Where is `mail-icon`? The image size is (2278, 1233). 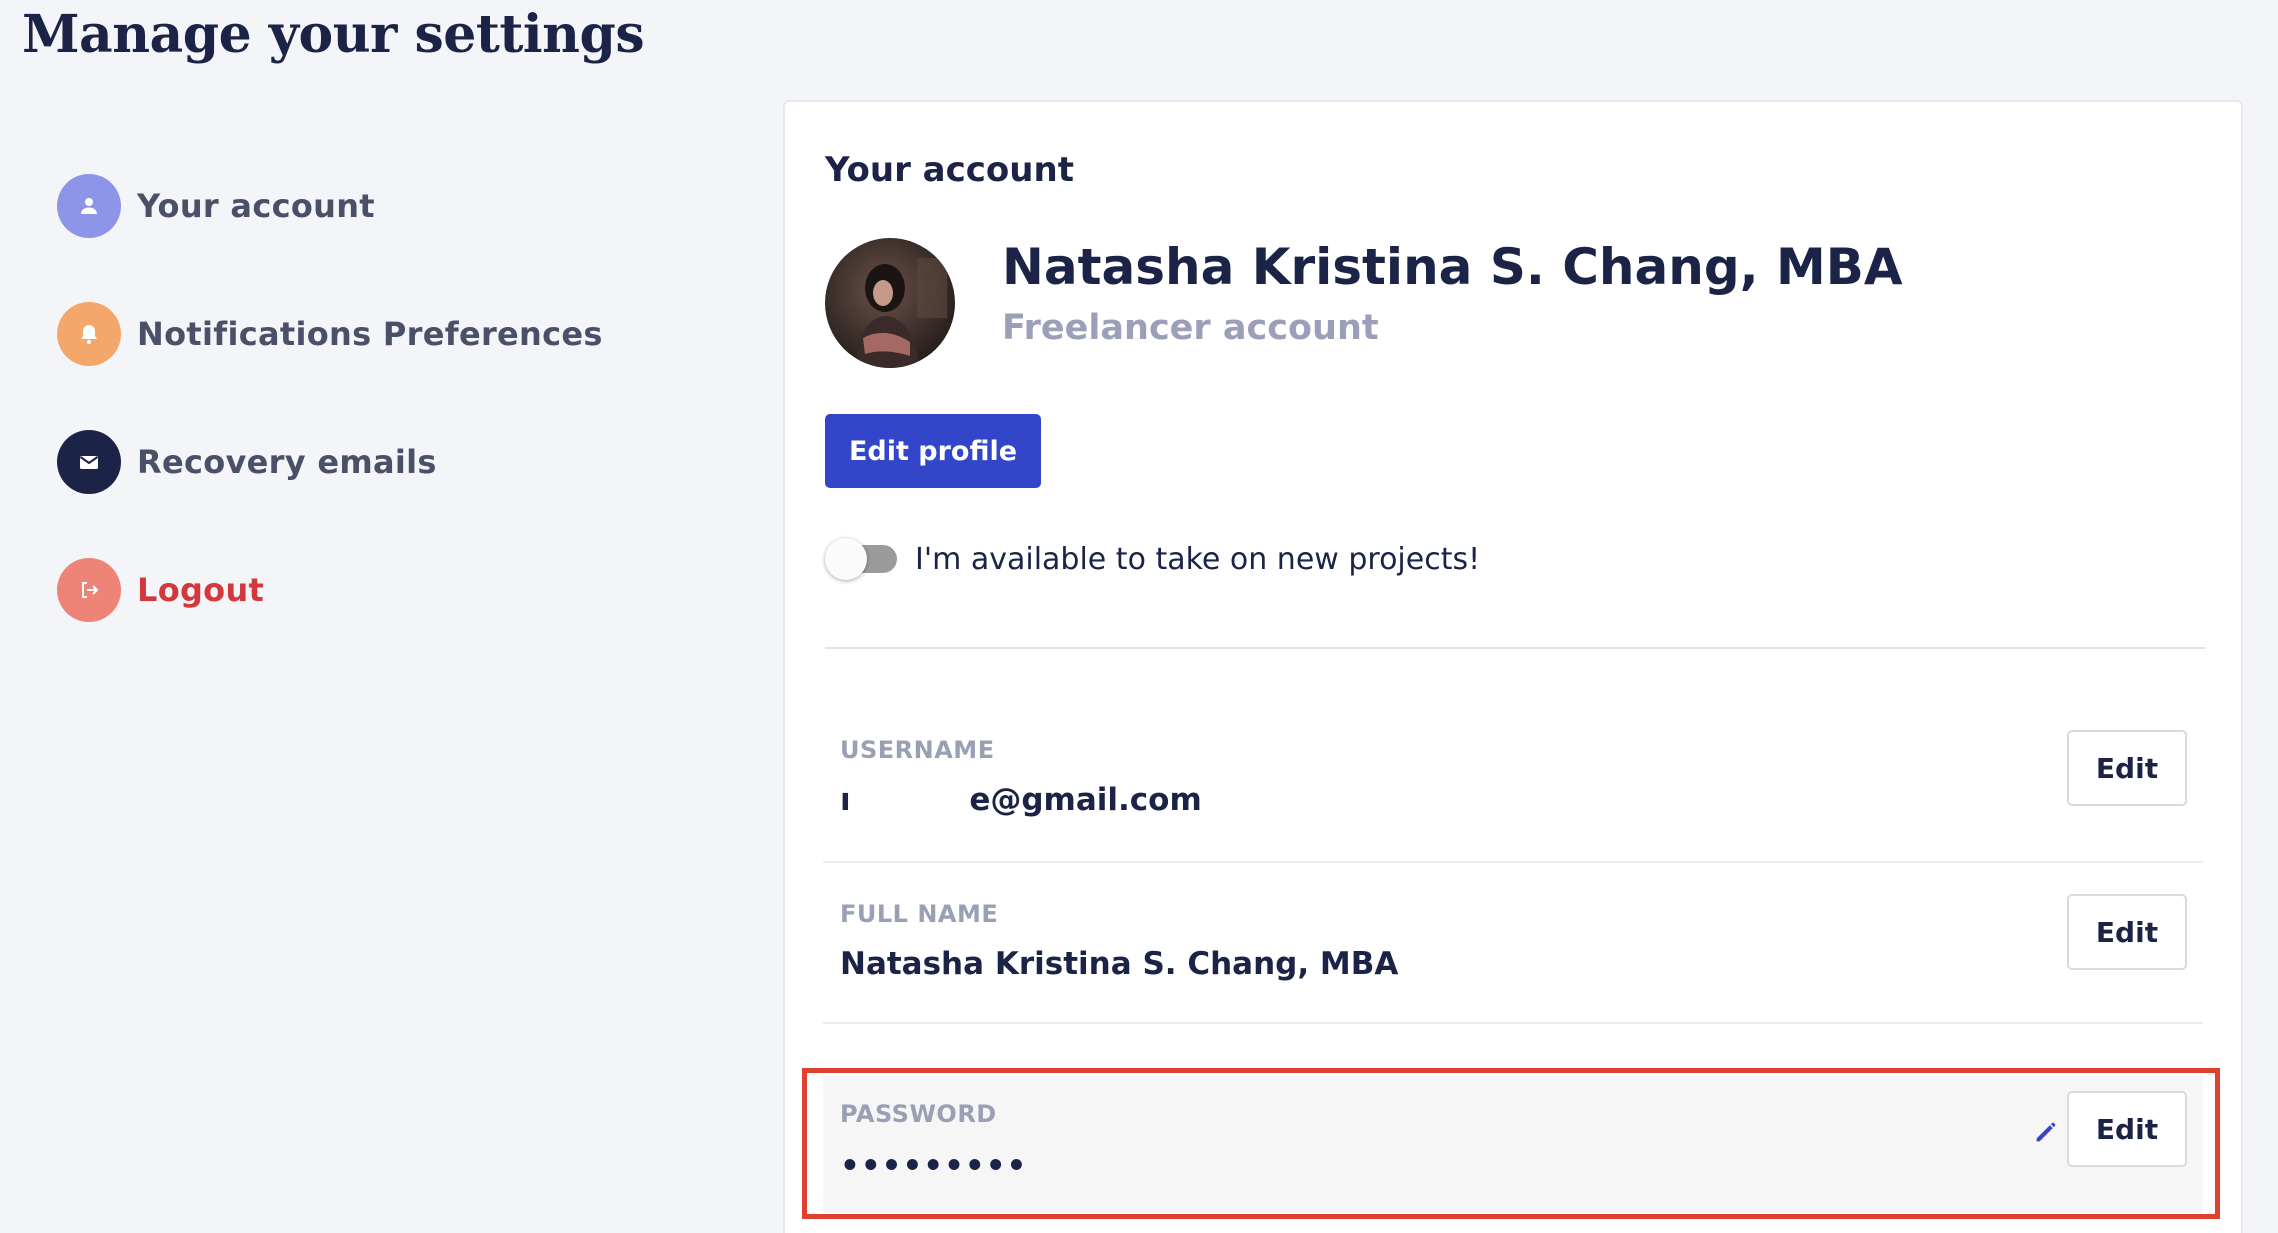 mail-icon is located at coordinates (89, 462).